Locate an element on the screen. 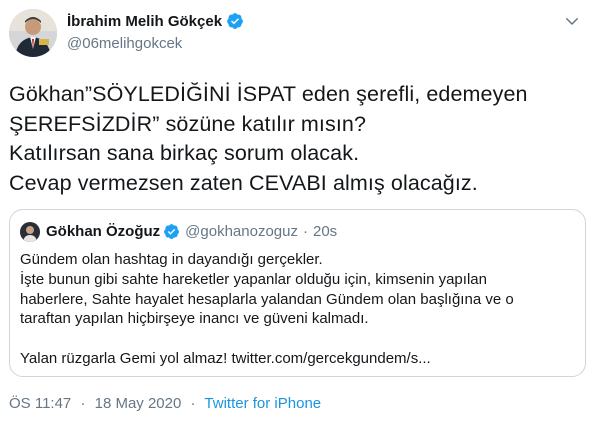 The width and height of the screenshot is (593, 430). quoted-header: Gökhan Özoğuz @gokhanozoguz · 20s is located at coordinates (191, 231).